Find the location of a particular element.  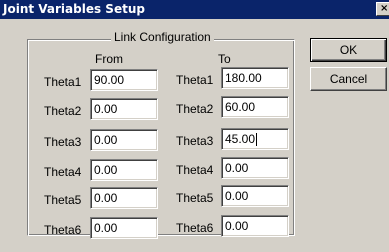

from-theta5-label: Theta5 is located at coordinates (63, 200).